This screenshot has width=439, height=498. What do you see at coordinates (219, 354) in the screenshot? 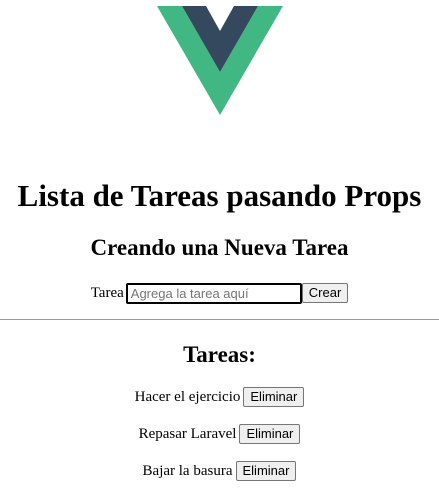
I see `tasks-heading: Tareas:` at bounding box center [219, 354].